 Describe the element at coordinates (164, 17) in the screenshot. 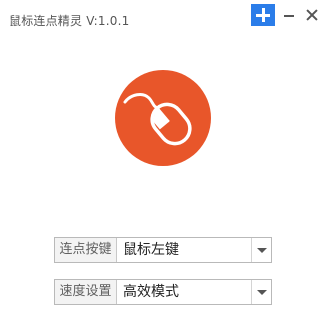

I see `title-bar: 鼠标连点精灵 V:1.0.1` at that location.